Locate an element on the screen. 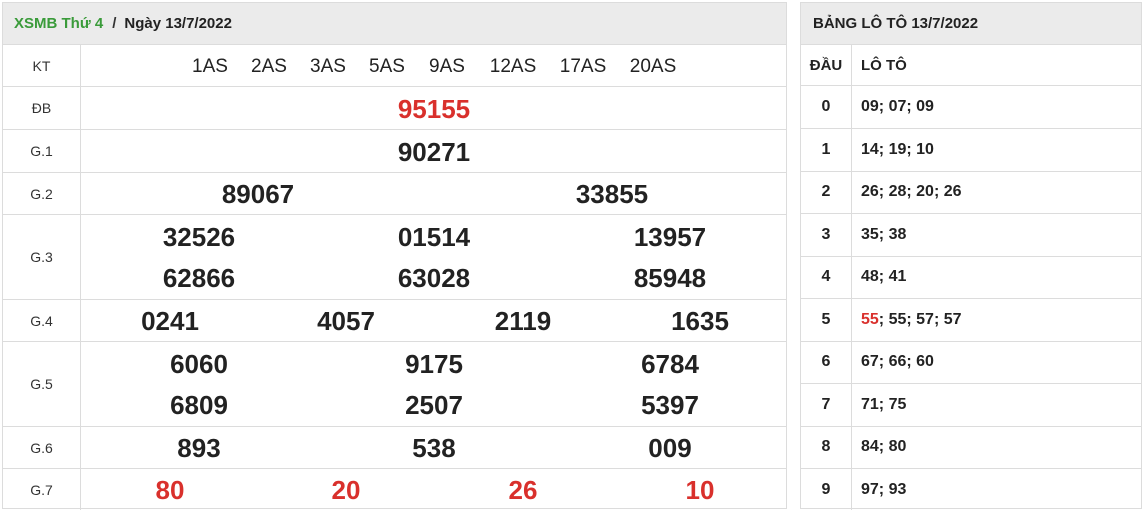 Image resolution: width=1144 pixels, height=510 pixels. prize-row-db: ĐB 95155 is located at coordinates (394, 108).